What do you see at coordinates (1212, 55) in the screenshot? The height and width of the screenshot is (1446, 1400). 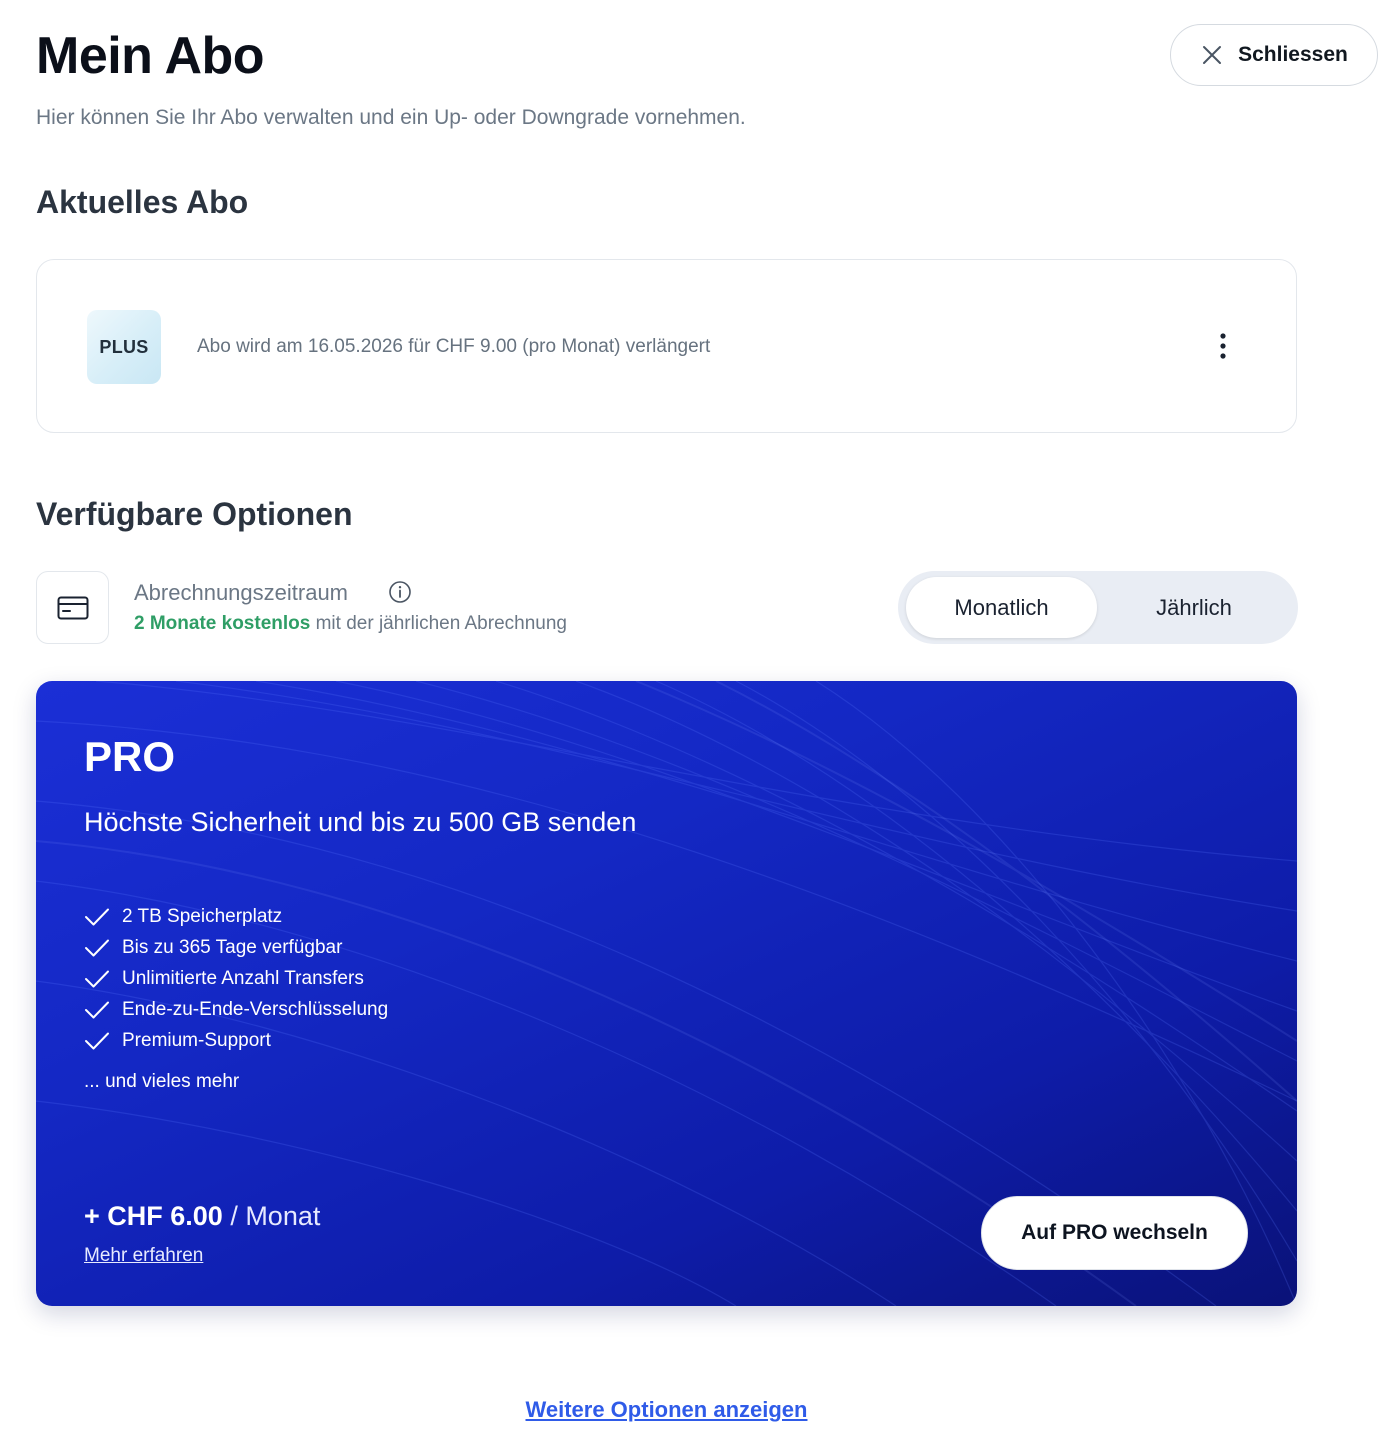 I see `close-icon` at bounding box center [1212, 55].